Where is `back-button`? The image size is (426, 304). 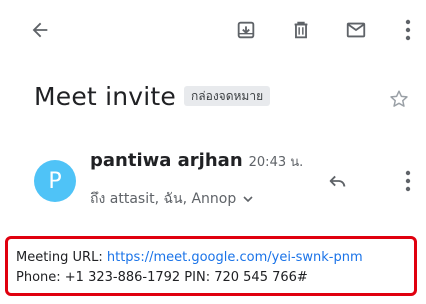
back-button is located at coordinates (40, 30).